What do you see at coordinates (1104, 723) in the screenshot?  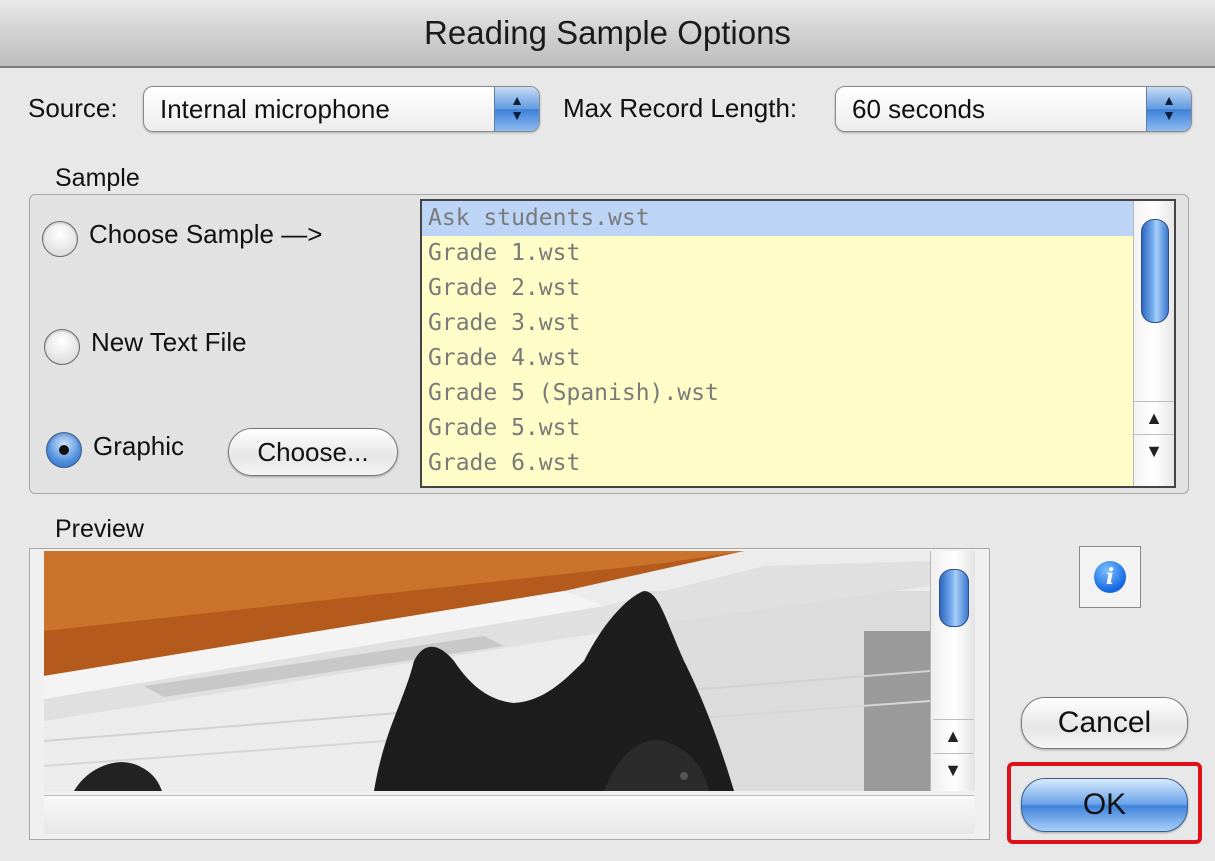 I see `cancel-button: Cancel` at bounding box center [1104, 723].